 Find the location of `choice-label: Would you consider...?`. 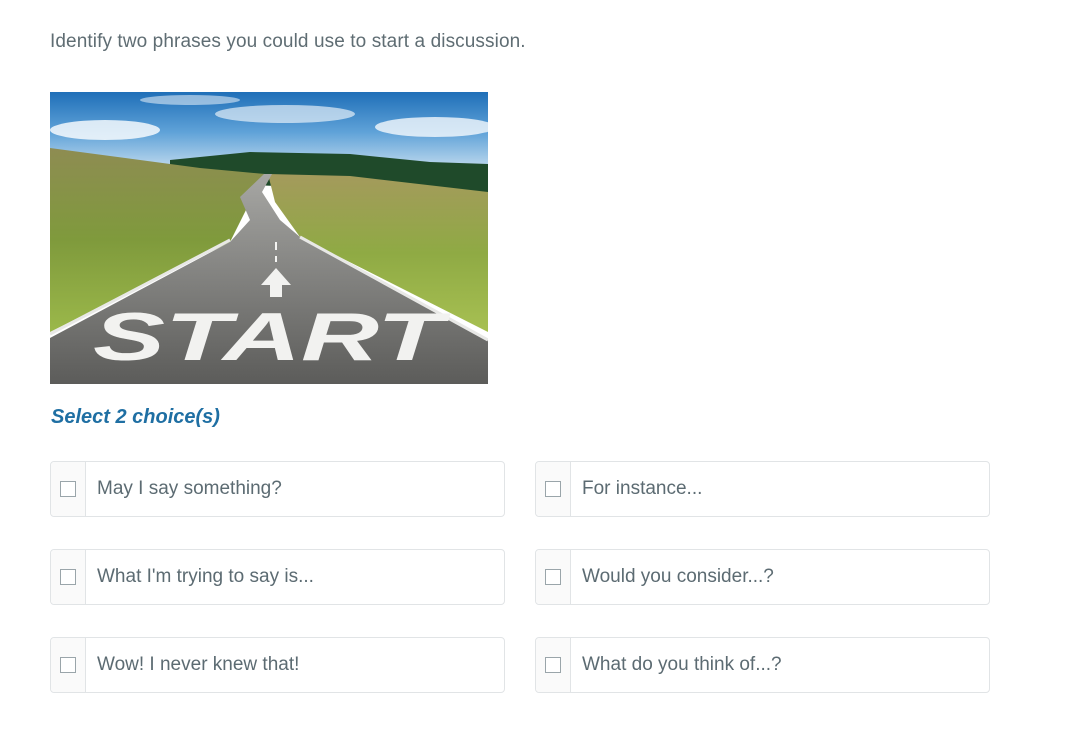

choice-label: Would you consider...? is located at coordinates (672, 577).